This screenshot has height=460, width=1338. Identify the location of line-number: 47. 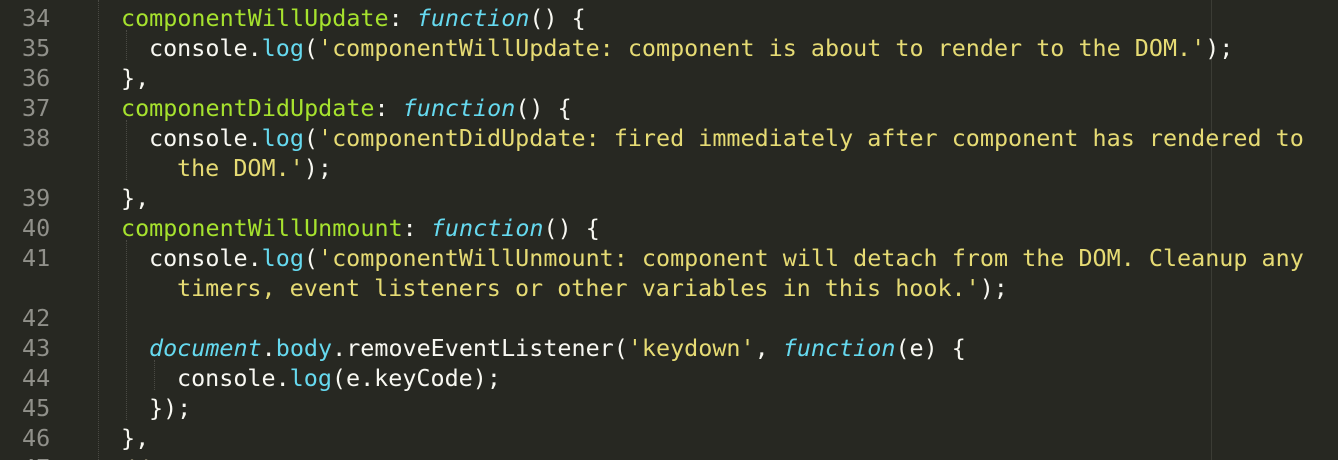
(42, 456).